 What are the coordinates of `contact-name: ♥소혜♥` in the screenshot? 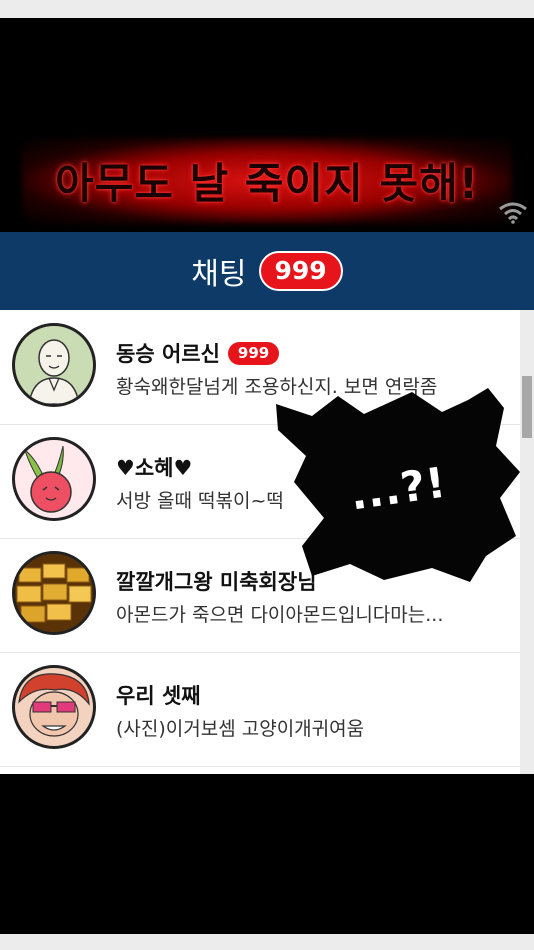 It's located at (154, 468).